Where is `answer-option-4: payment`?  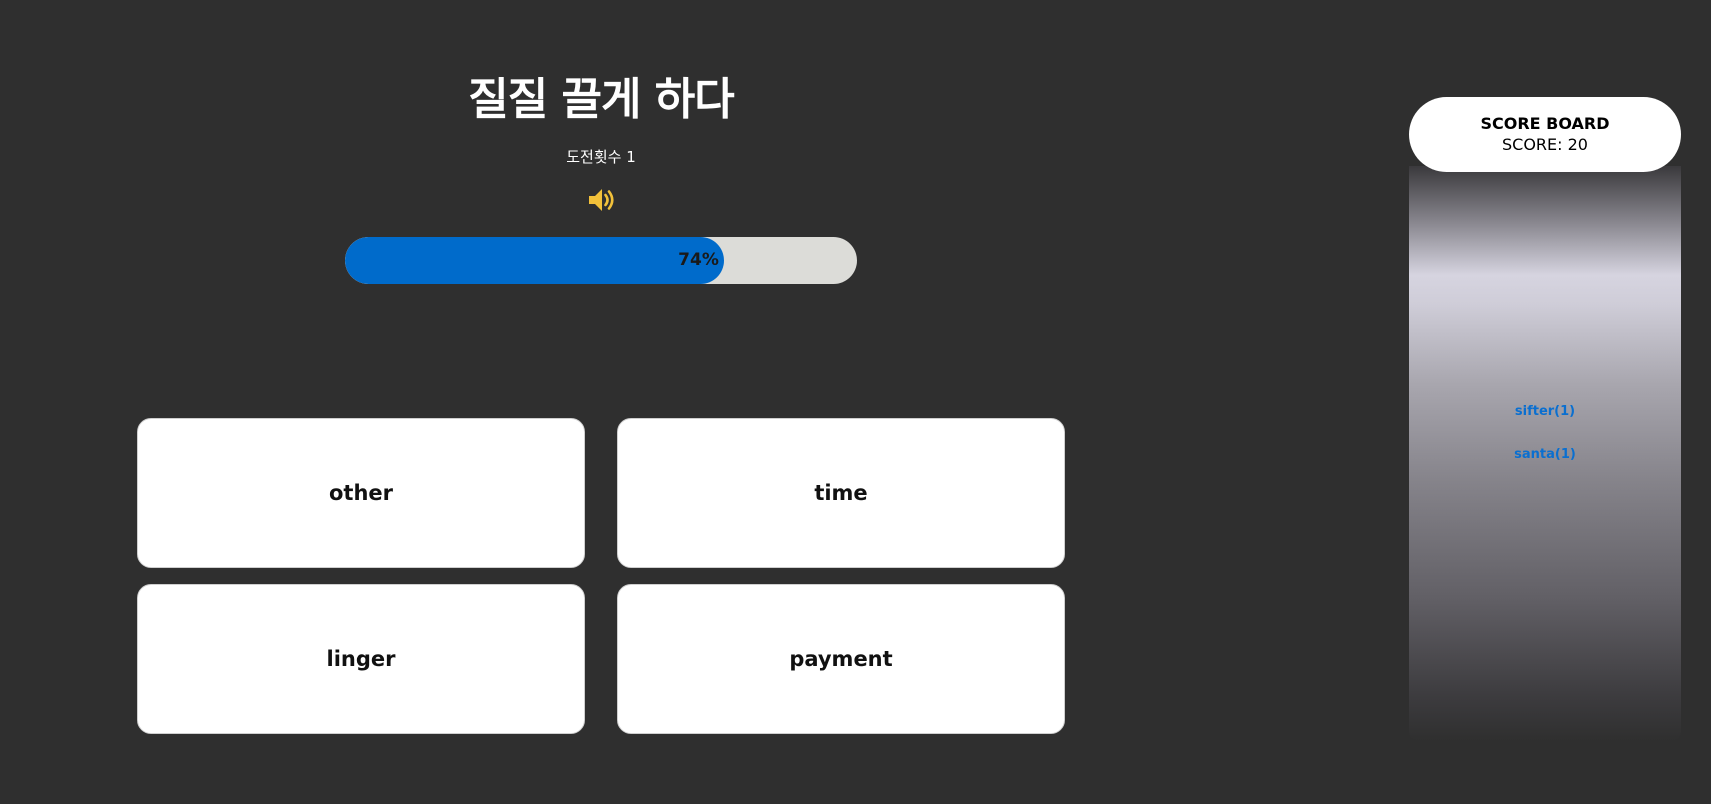 answer-option-4: payment is located at coordinates (841, 659).